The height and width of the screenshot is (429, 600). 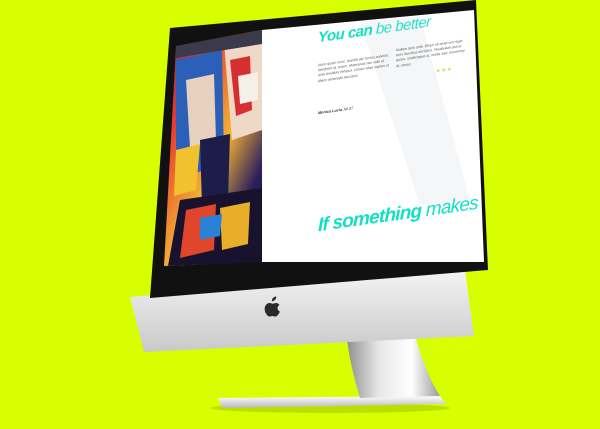 What do you see at coordinates (272, 306) in the screenshot?
I see `apple-logo-icon` at bounding box center [272, 306].